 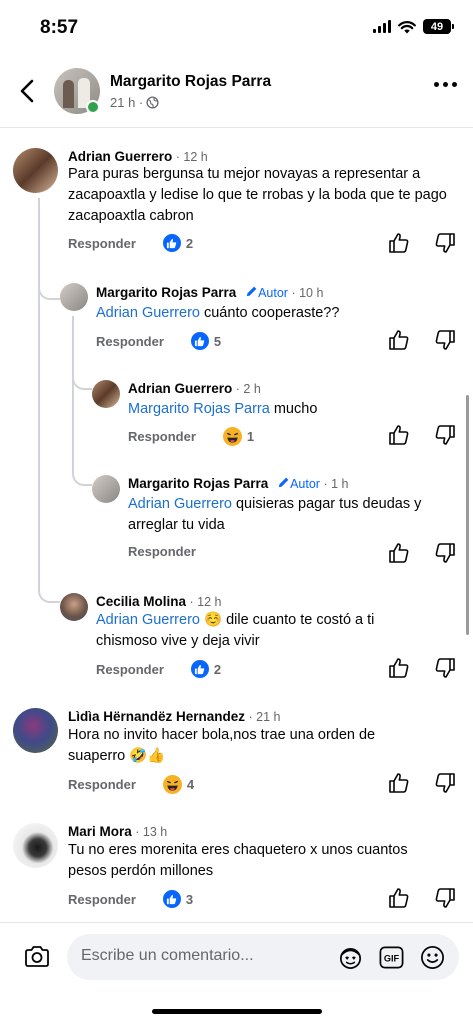 What do you see at coordinates (28, 91) in the screenshot?
I see `back-icon` at bounding box center [28, 91].